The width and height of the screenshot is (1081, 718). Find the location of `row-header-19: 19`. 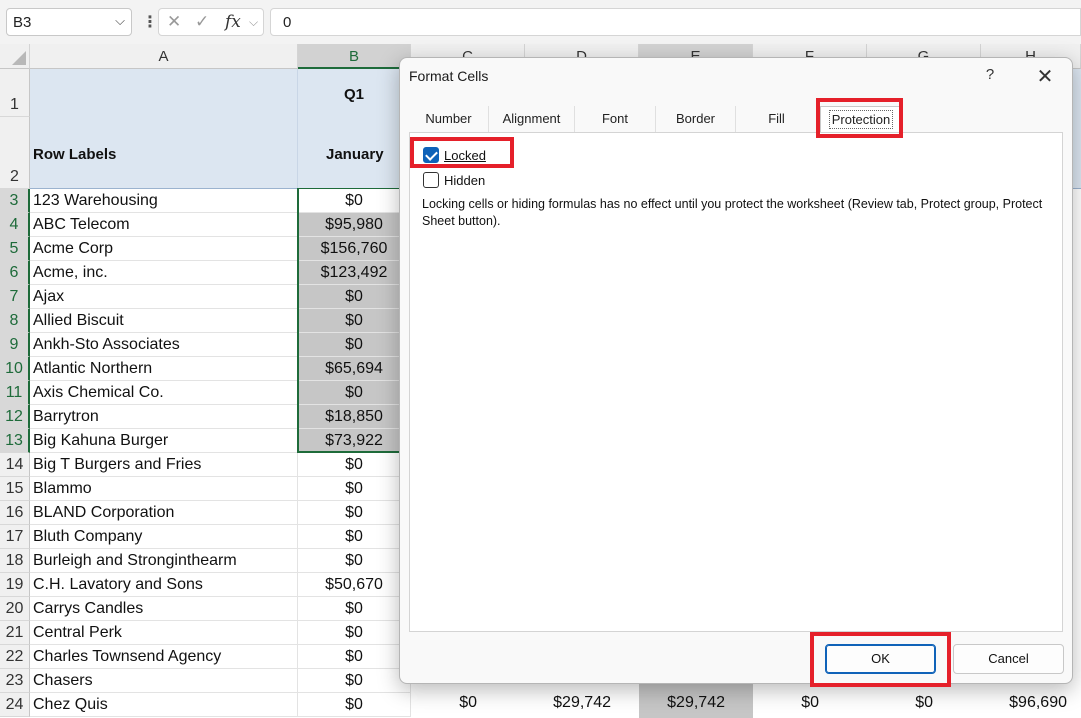

row-header-19: 19 is located at coordinates (15, 585).